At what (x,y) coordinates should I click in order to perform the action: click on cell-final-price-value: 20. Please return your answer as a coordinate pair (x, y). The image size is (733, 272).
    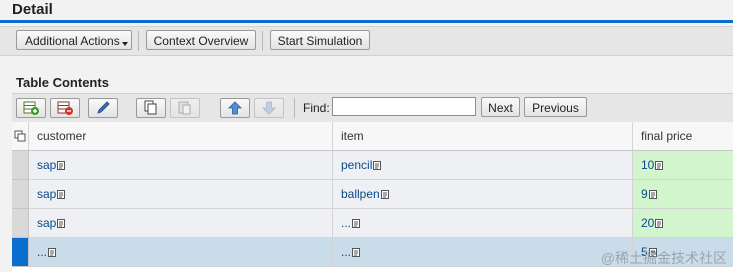
    Looking at the image, I should click on (647, 223).